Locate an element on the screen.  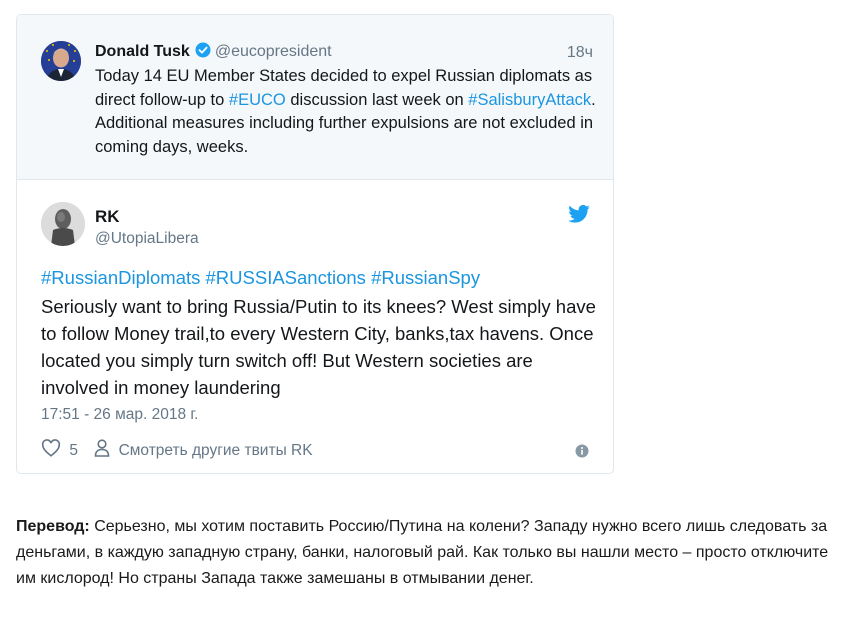
info-icon is located at coordinates (582, 453).